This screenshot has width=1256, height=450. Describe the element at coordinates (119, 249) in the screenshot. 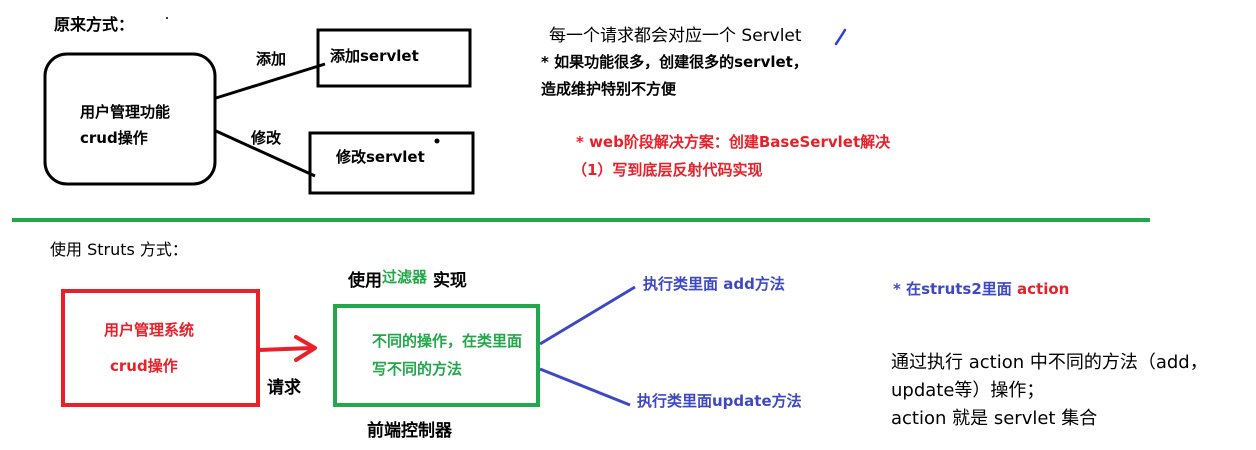

I see `struts-approach-heading: 使用 Struts 方式：` at that location.